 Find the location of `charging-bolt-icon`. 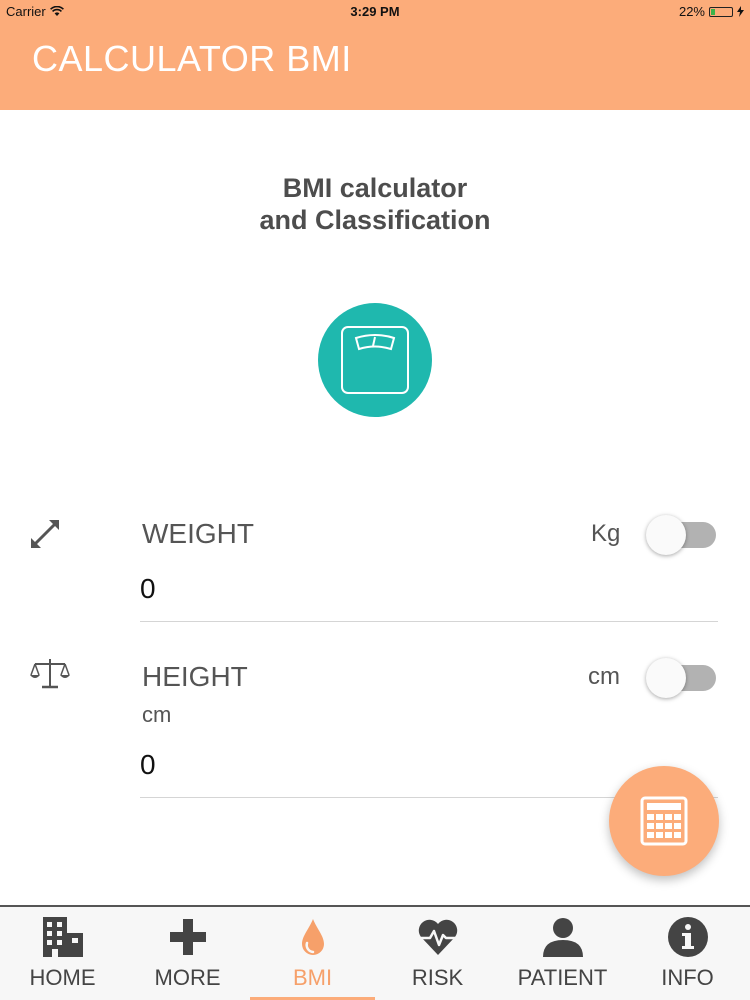

charging-bolt-icon is located at coordinates (740, 11).